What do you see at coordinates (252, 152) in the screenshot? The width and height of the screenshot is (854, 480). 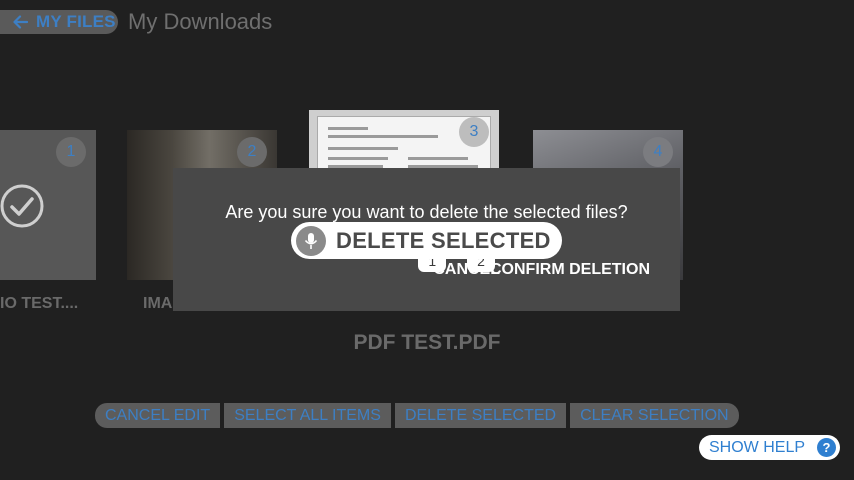 I see `item-number-badge: 2` at bounding box center [252, 152].